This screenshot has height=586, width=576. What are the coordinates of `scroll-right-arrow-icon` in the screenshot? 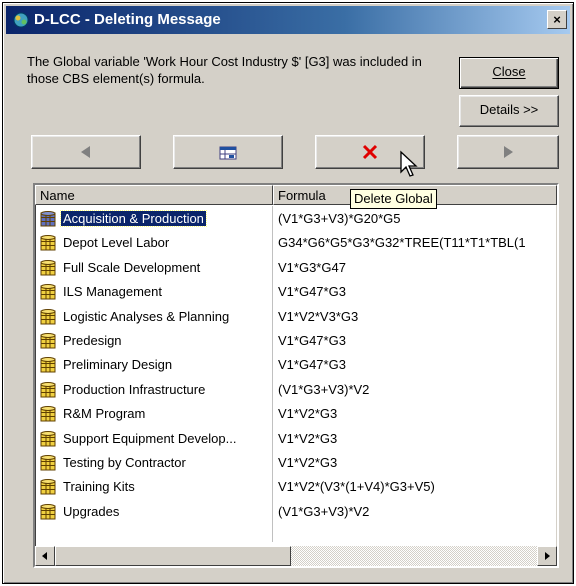 It's located at (547, 556).